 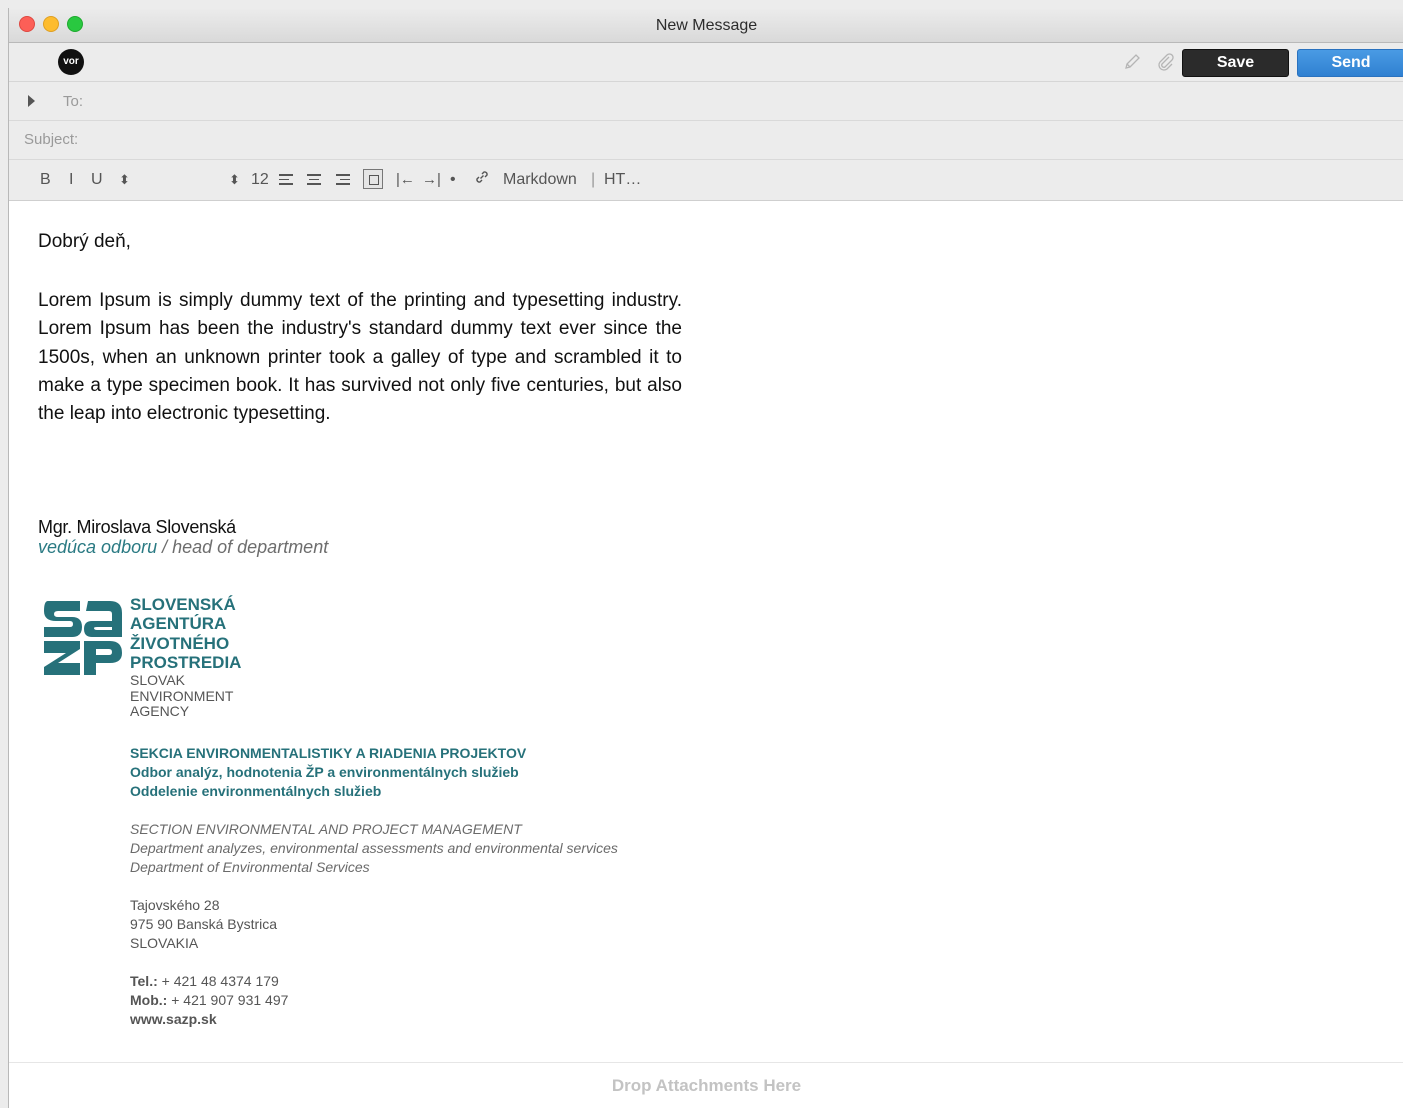 I want to click on align-right-icon, so click(x=343, y=180).